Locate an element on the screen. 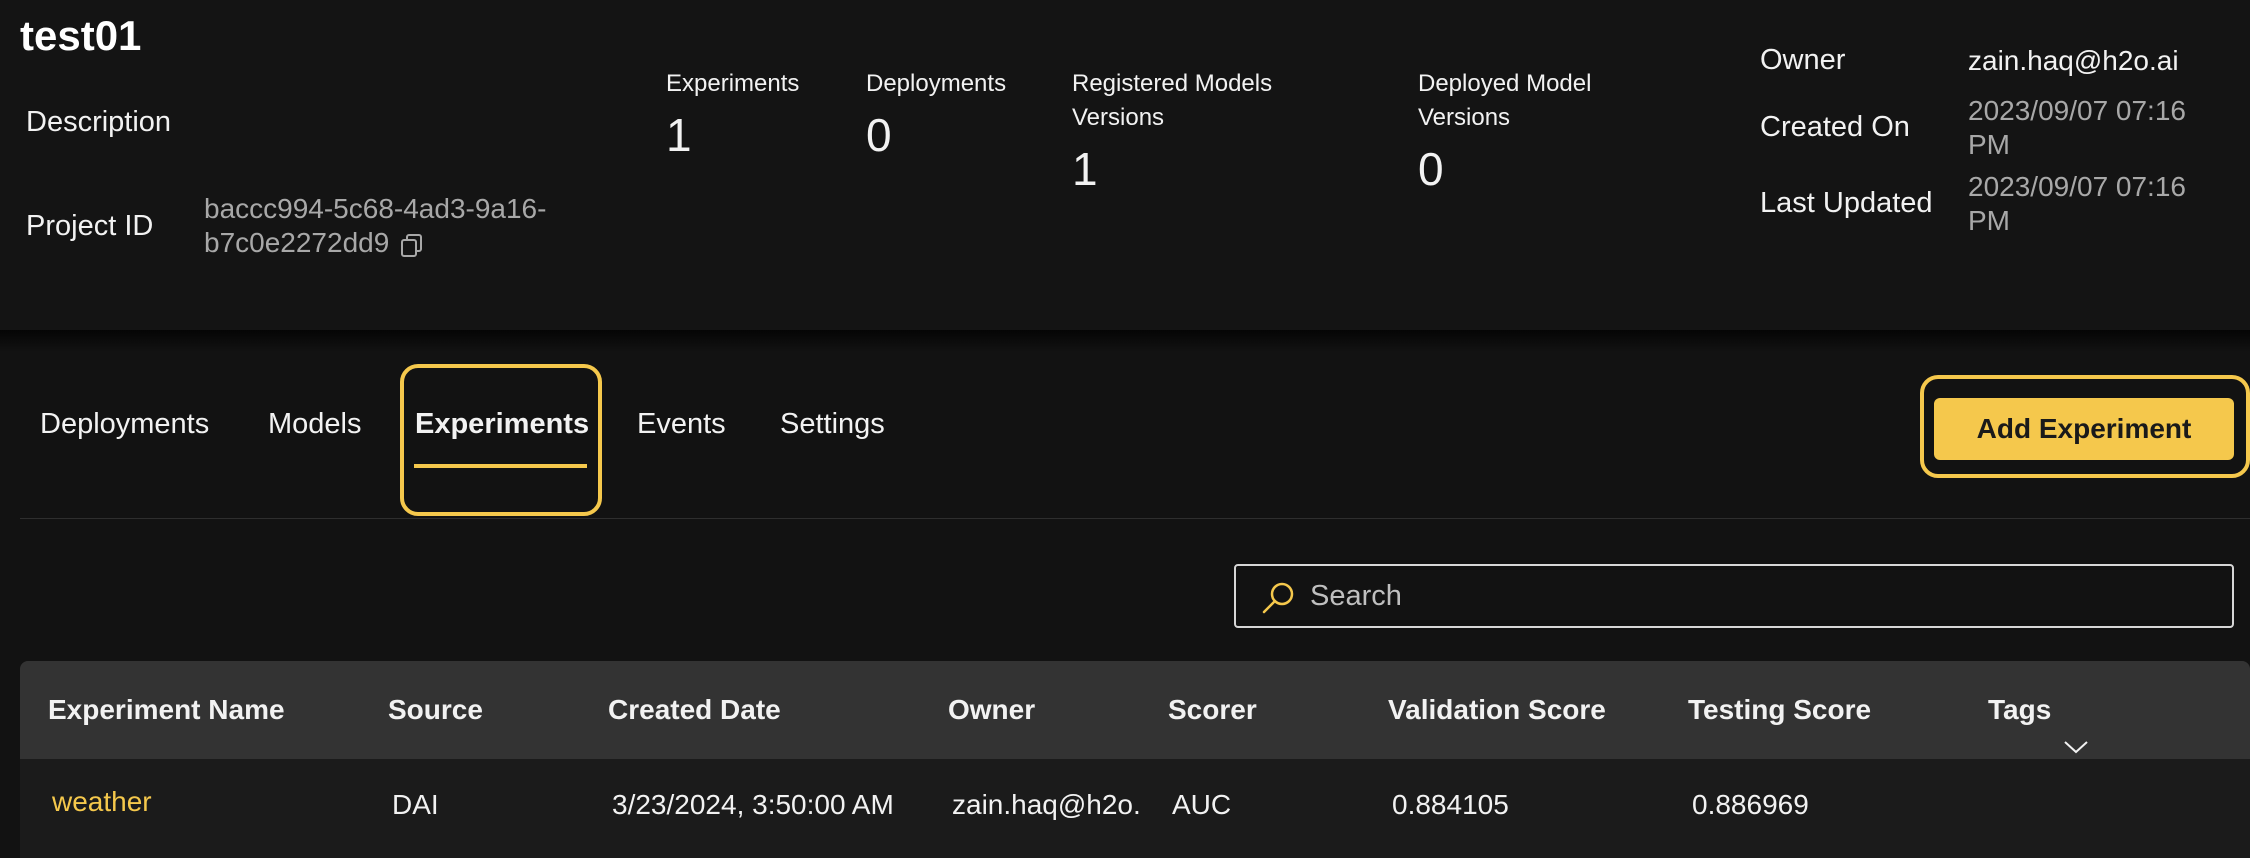 The width and height of the screenshot is (2250, 858). column-header-tags: Tags is located at coordinates (2039, 710).